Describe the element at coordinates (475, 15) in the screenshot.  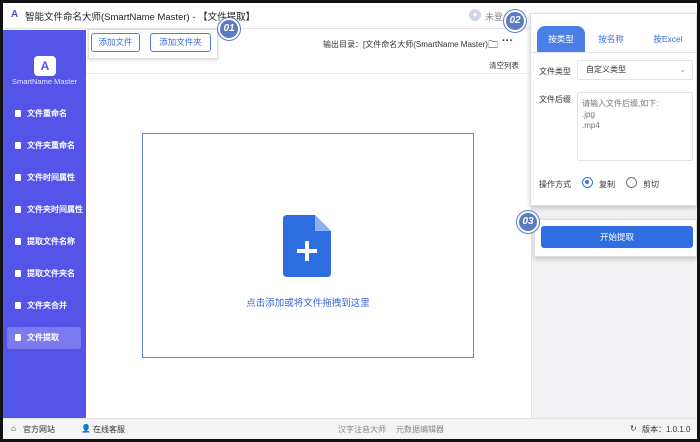
I see `user-avatar-icon: ●` at that location.